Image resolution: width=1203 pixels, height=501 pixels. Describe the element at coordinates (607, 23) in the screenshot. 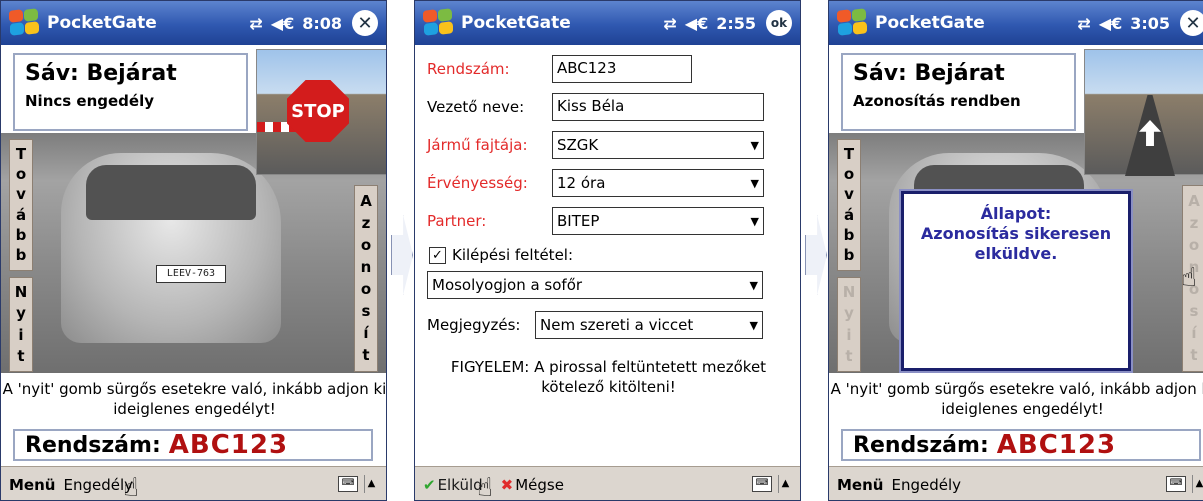

I see `title-bar: PocketGate ⇄ ◀€ 2:55 ok` at that location.